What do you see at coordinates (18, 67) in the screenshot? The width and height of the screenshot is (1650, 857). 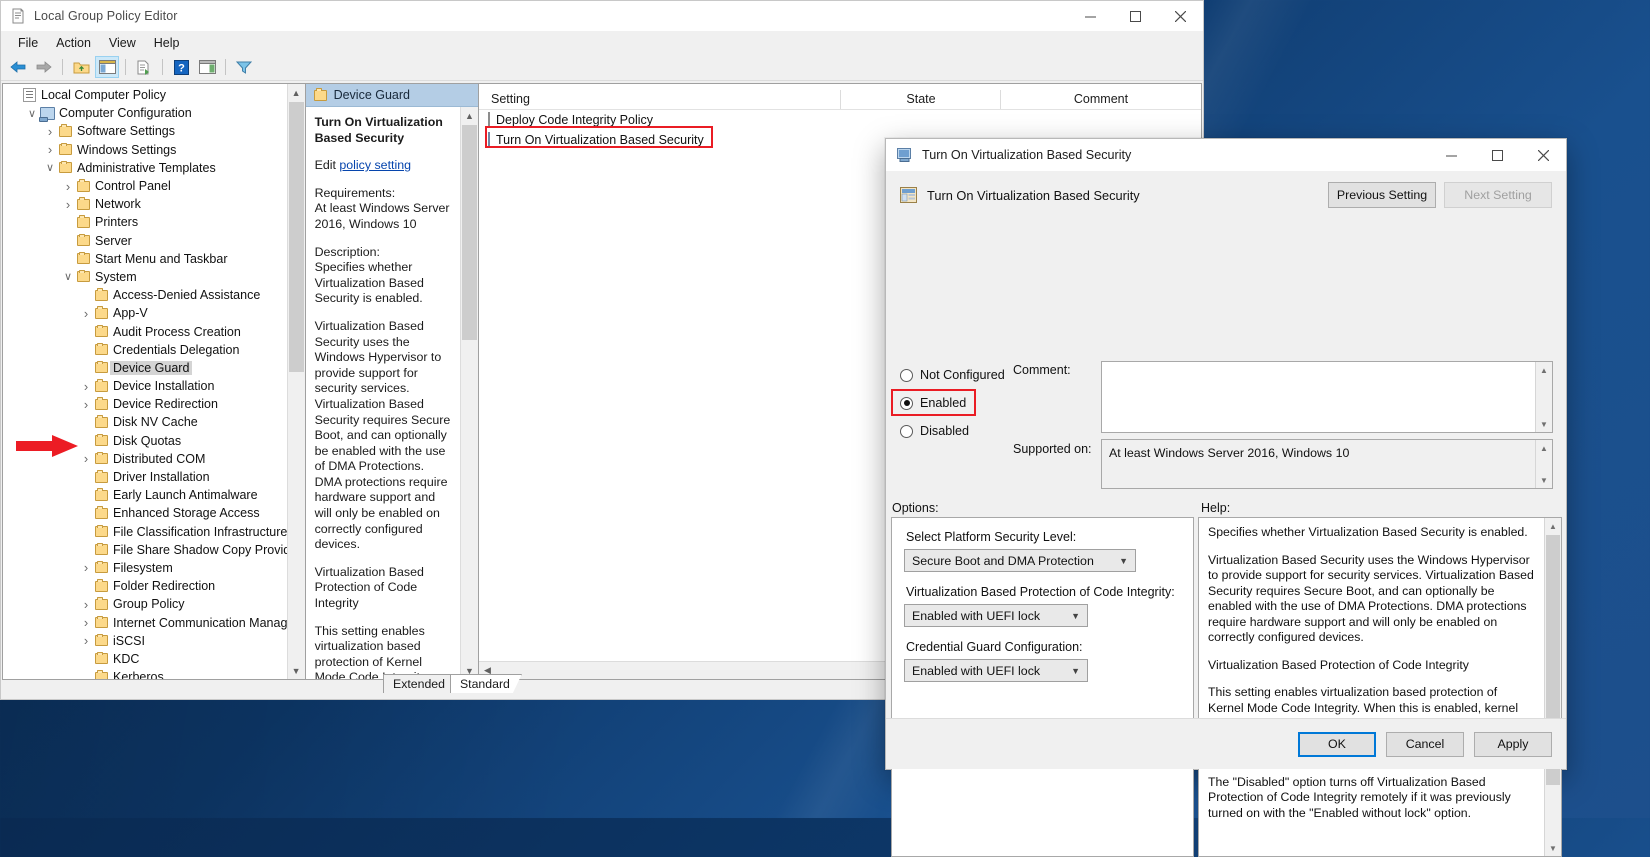 I see `back-arrow-icon` at bounding box center [18, 67].